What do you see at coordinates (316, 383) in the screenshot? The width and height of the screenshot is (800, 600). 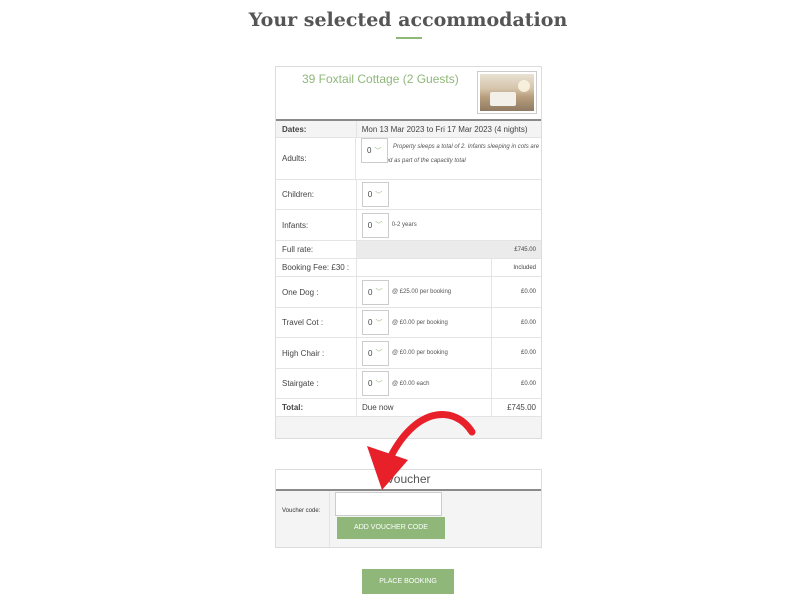 I see `stairgate-label: Stairgate :` at bounding box center [316, 383].